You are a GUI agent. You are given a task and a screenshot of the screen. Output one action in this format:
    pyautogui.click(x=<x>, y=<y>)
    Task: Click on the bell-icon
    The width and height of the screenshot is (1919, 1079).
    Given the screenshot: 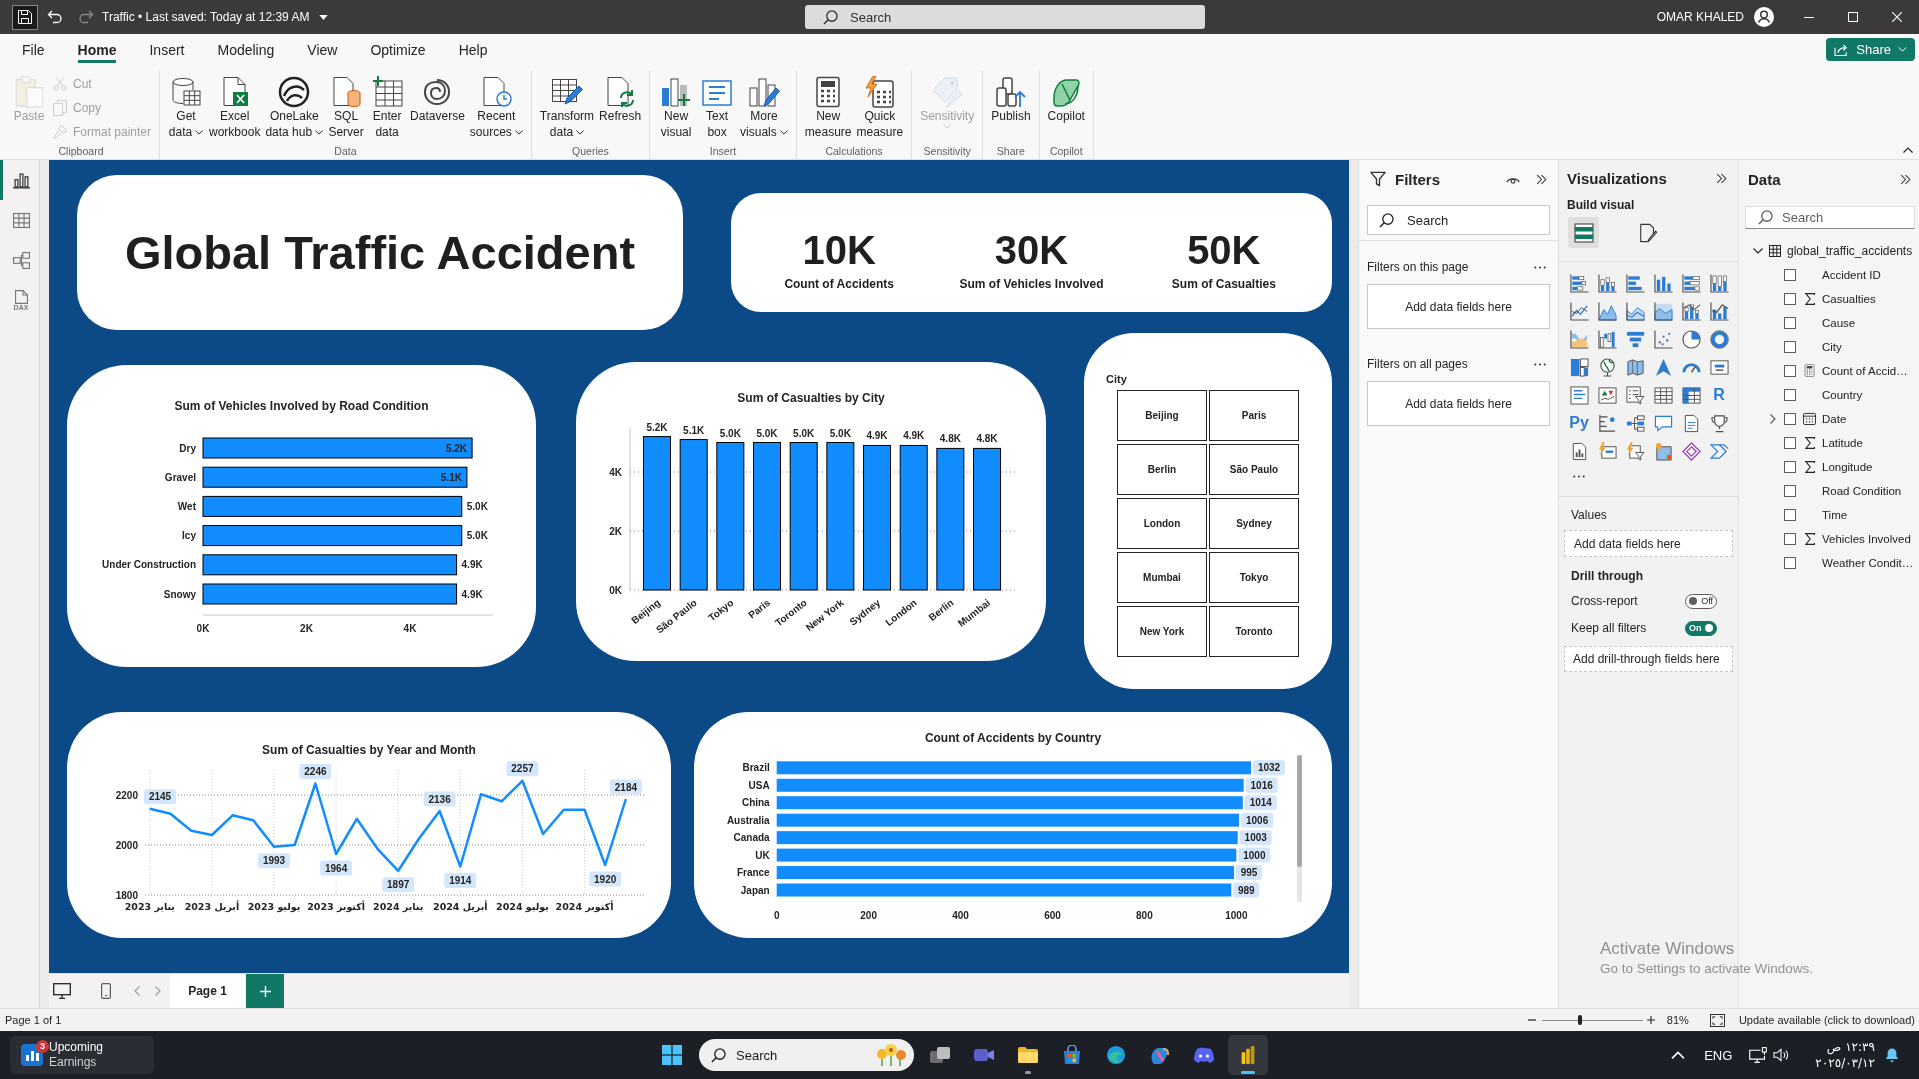 What is the action you would take?
    pyautogui.click(x=1892, y=1055)
    